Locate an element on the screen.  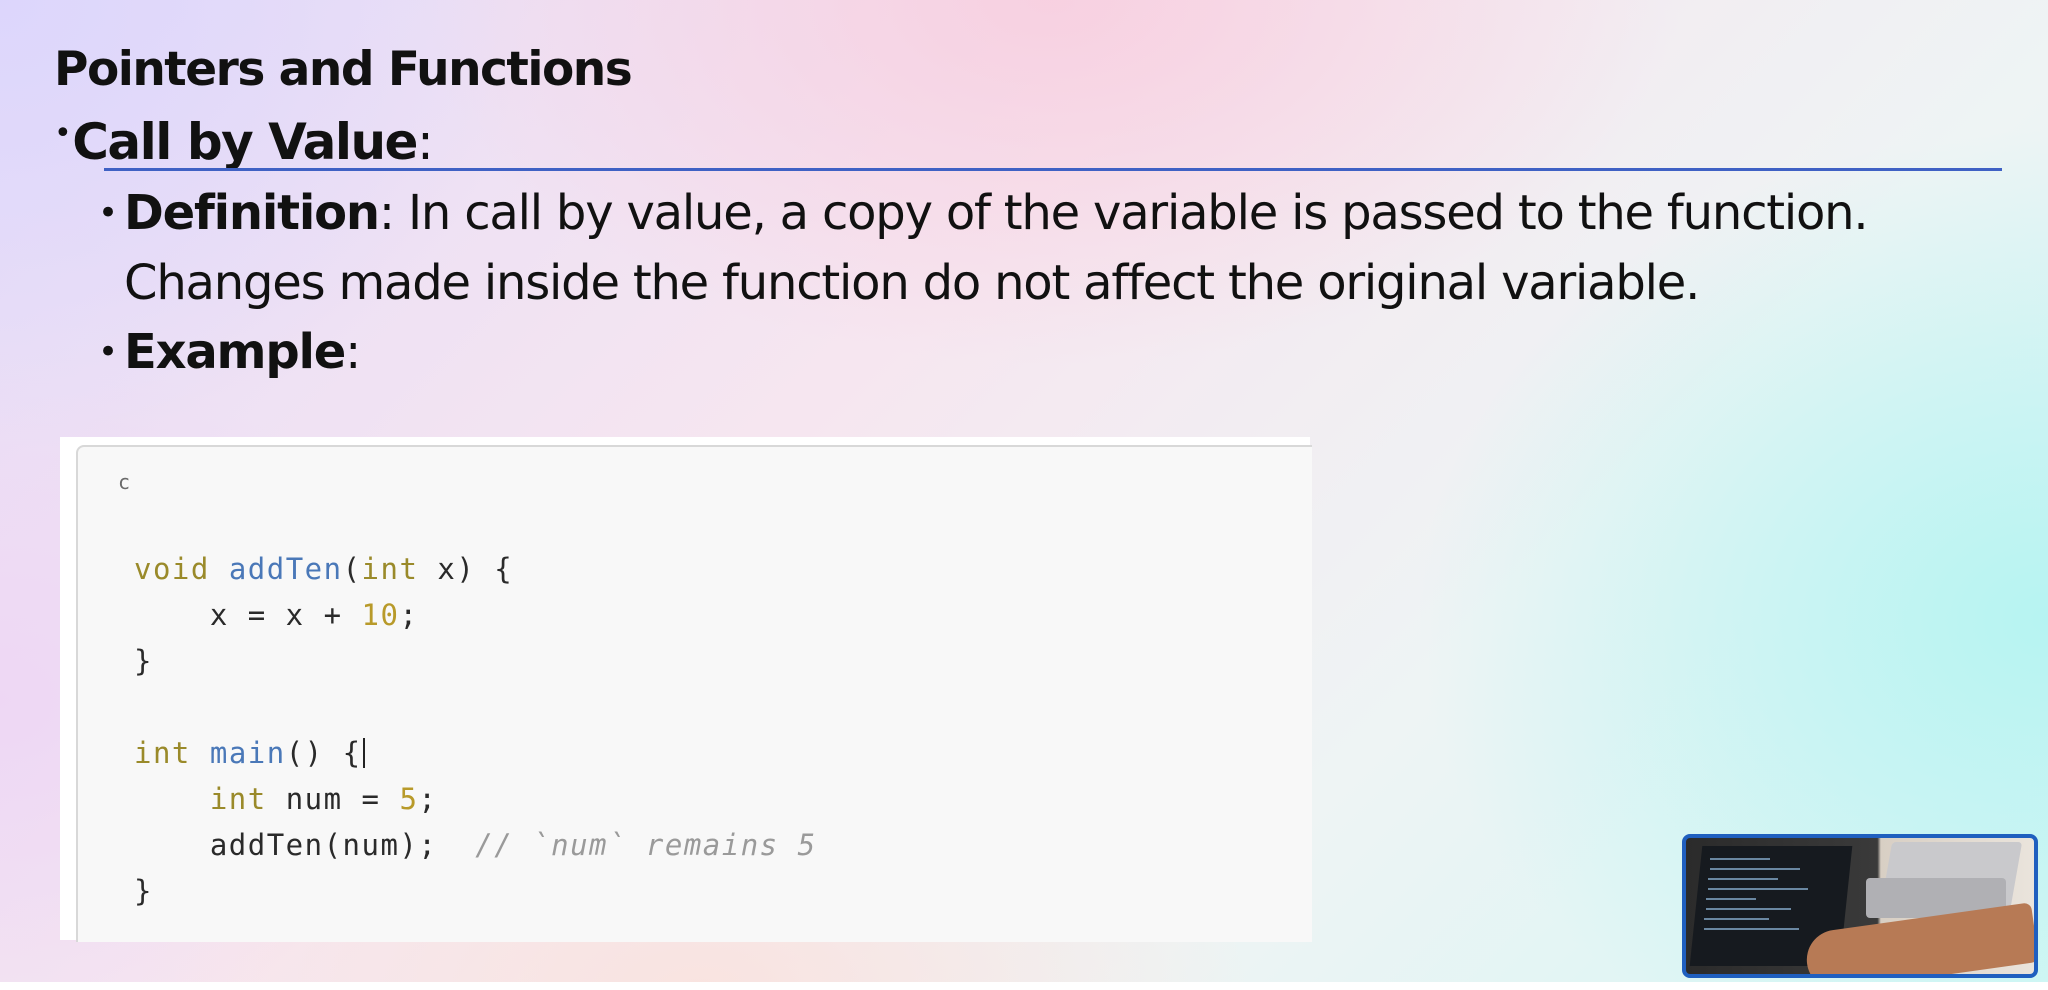
title-divider-line is located at coordinates (1053, 169).